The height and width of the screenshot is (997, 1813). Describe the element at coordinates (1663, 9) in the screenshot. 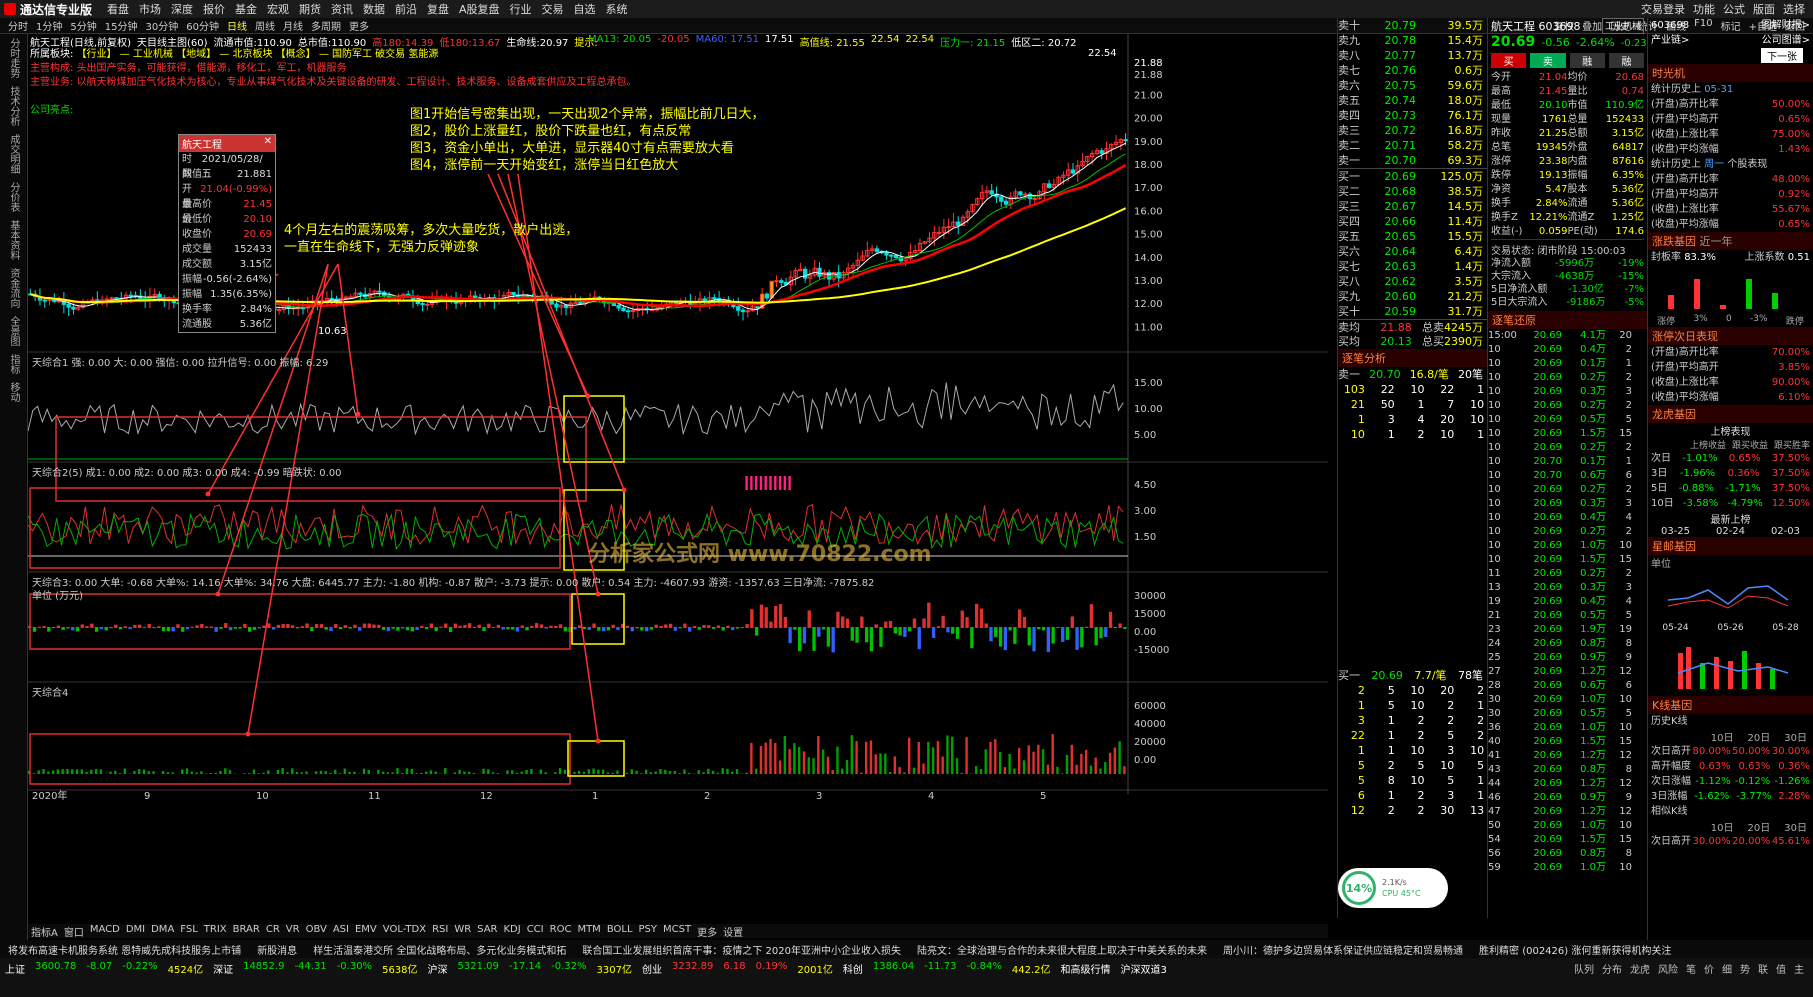

I see `title-right-item: 交易登录` at that location.